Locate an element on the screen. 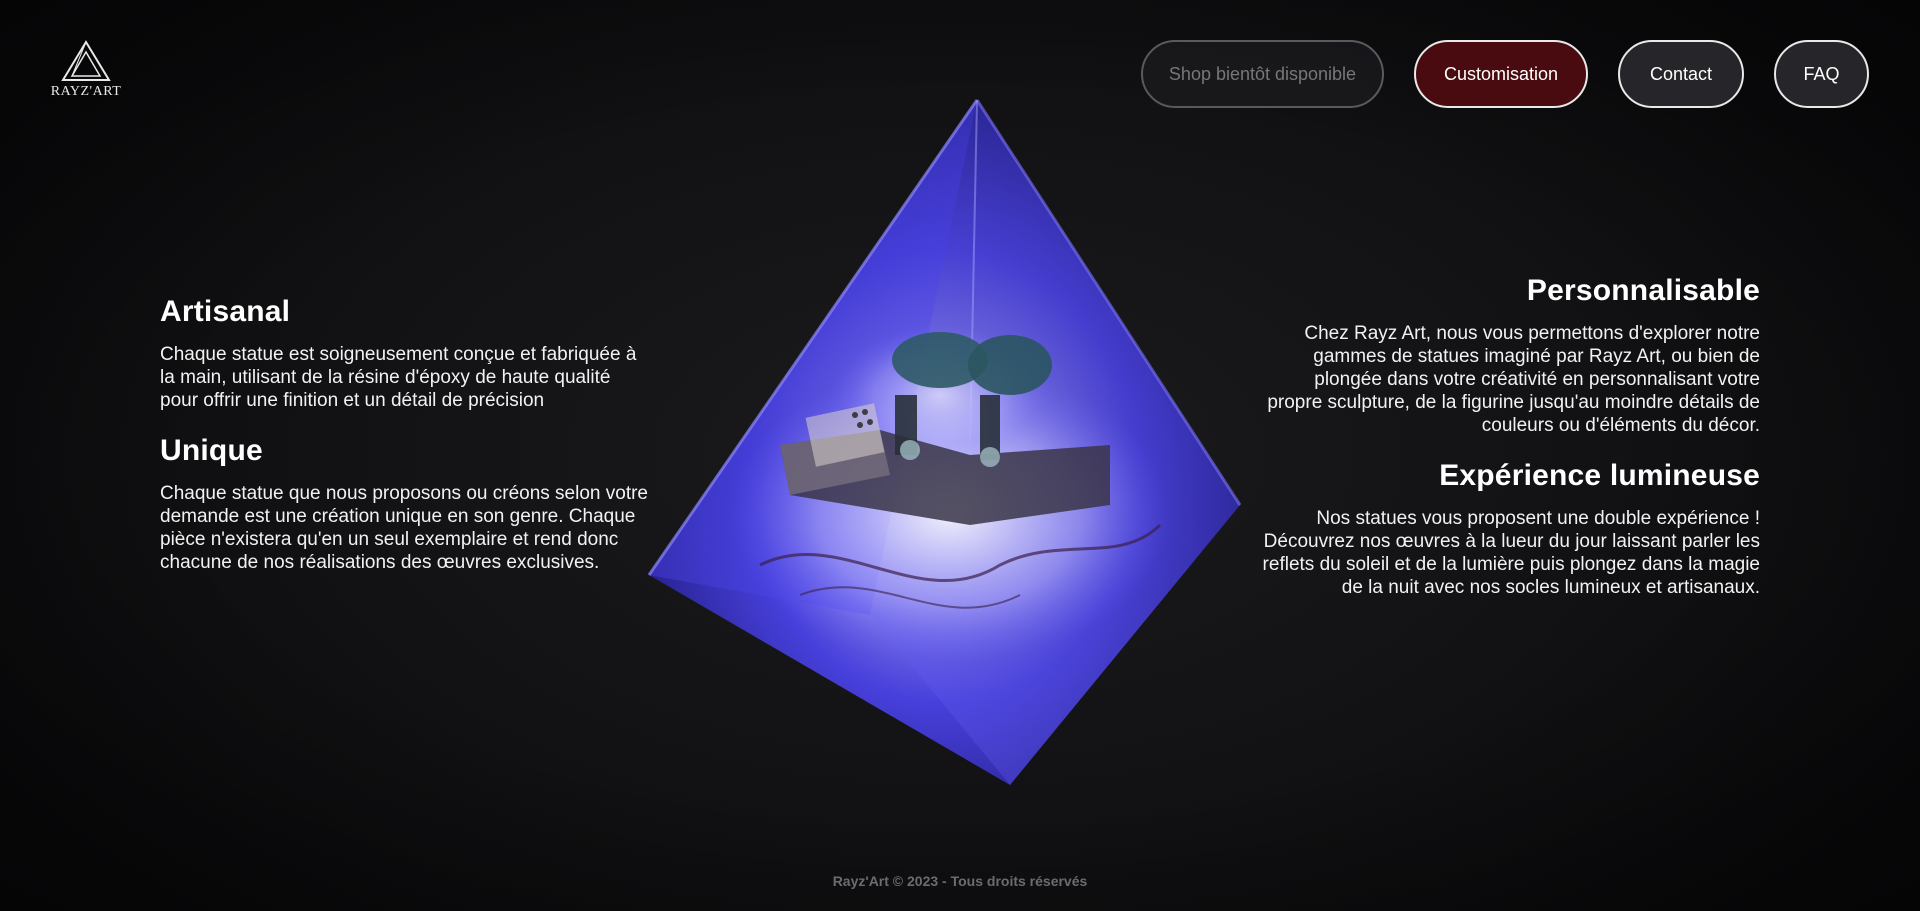  feature-title: Artisanal is located at coordinates (225, 311).